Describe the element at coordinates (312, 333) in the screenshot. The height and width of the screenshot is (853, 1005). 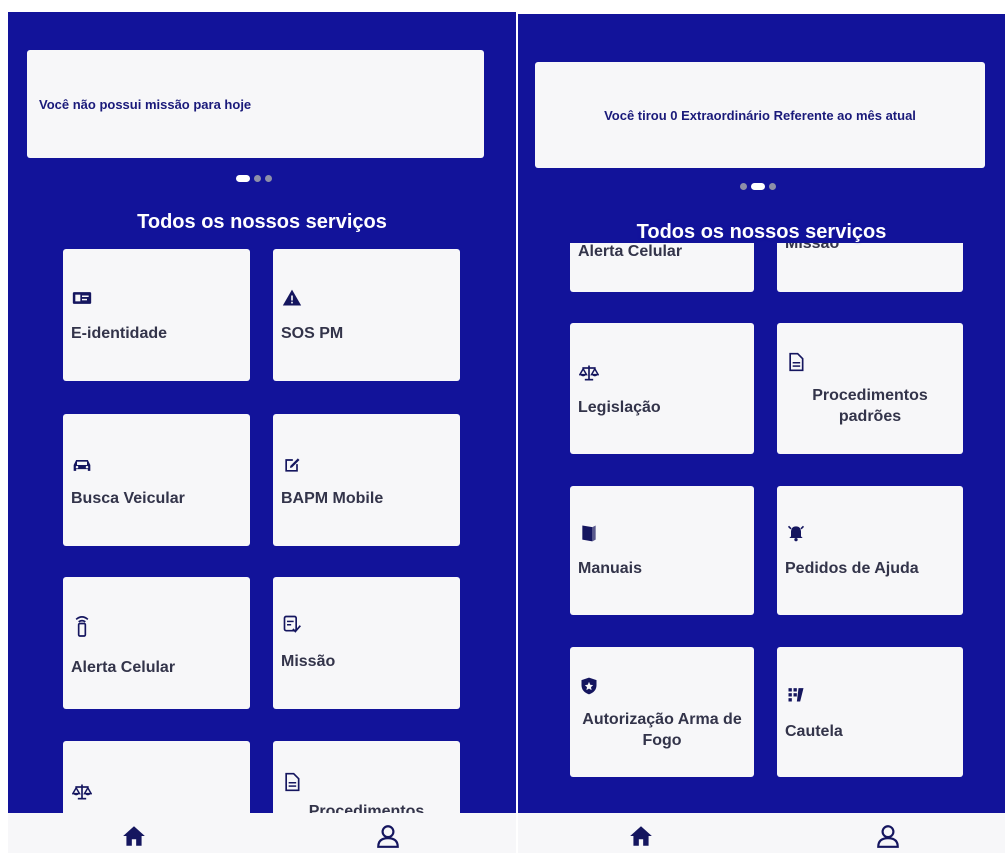
I see `service-card-label: SOS PM` at that location.